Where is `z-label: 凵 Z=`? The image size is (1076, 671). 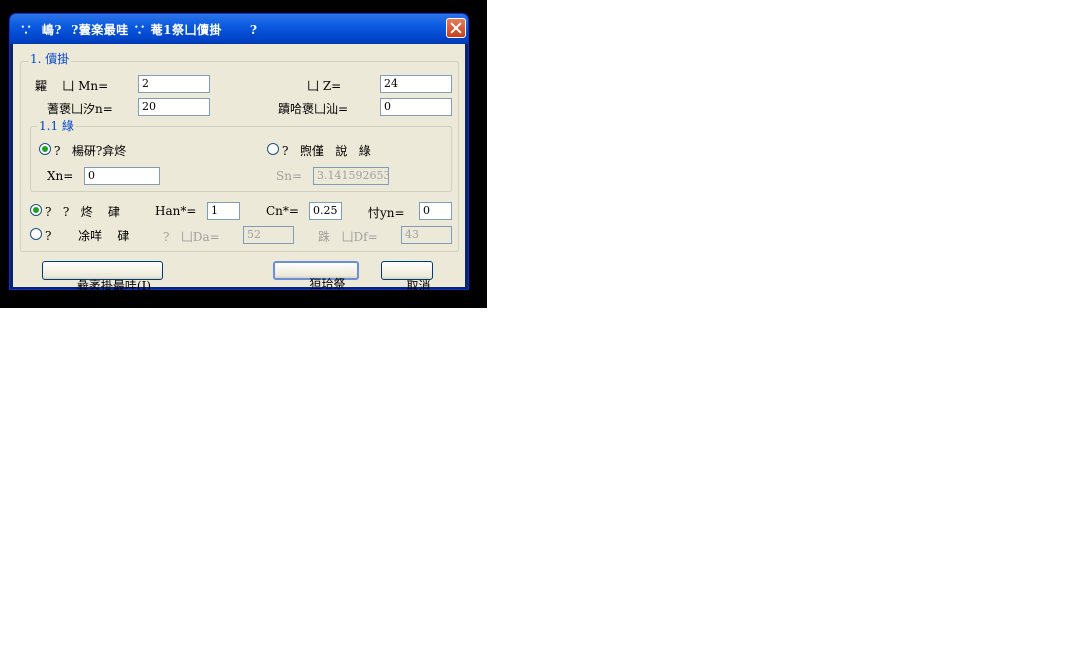
z-label: 凵 Z= is located at coordinates (324, 86).